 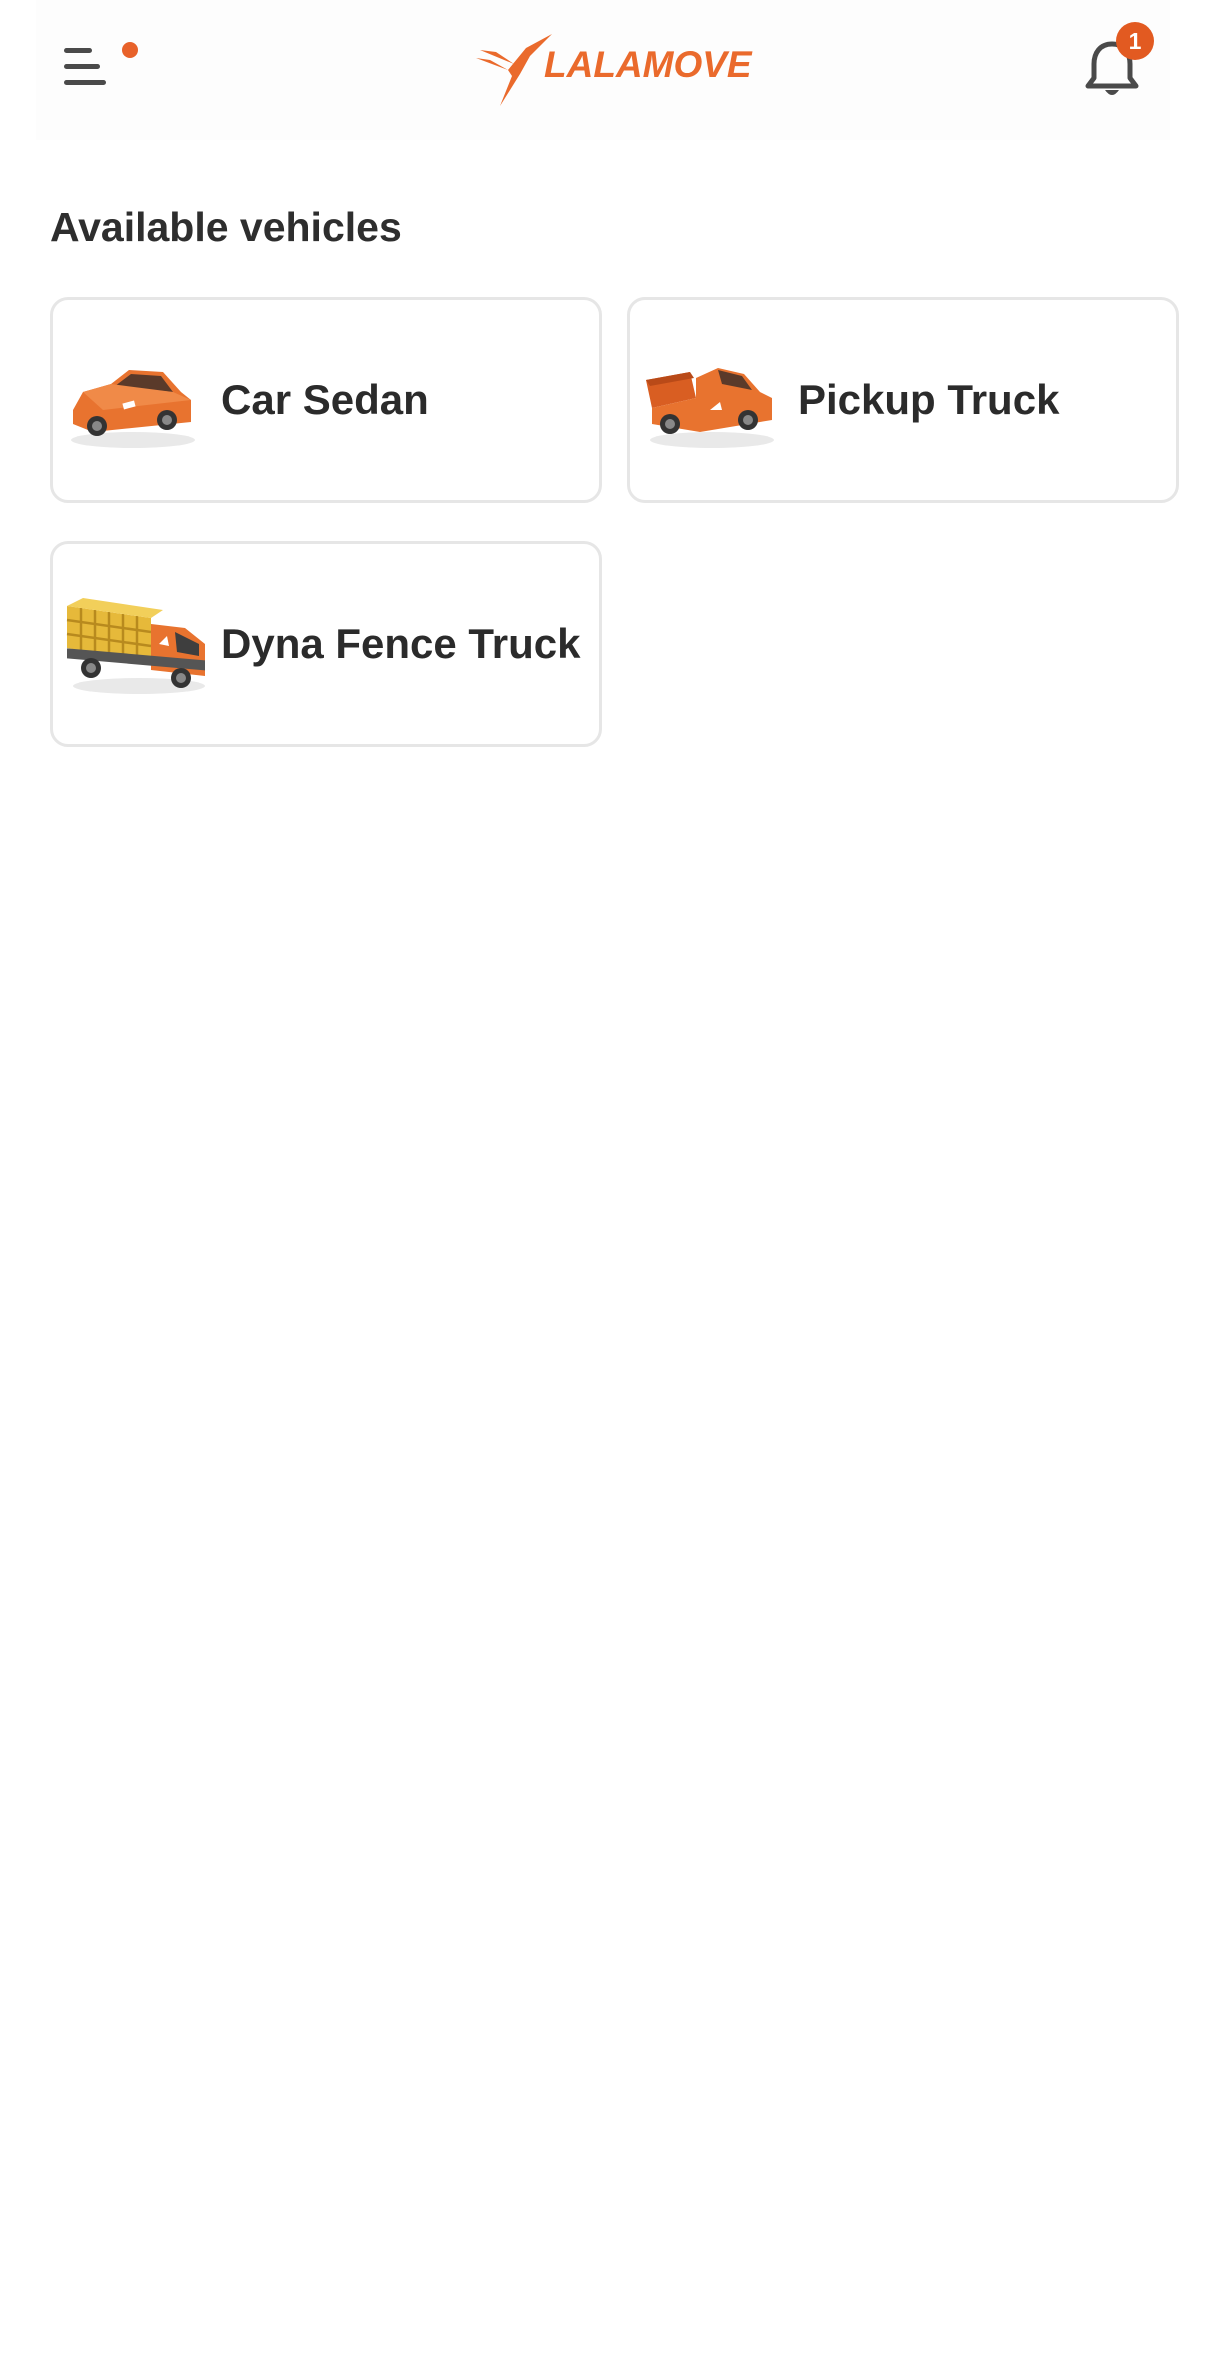 I want to click on vehicle-label: Dyna Fence Truck, so click(x=401, y=643).